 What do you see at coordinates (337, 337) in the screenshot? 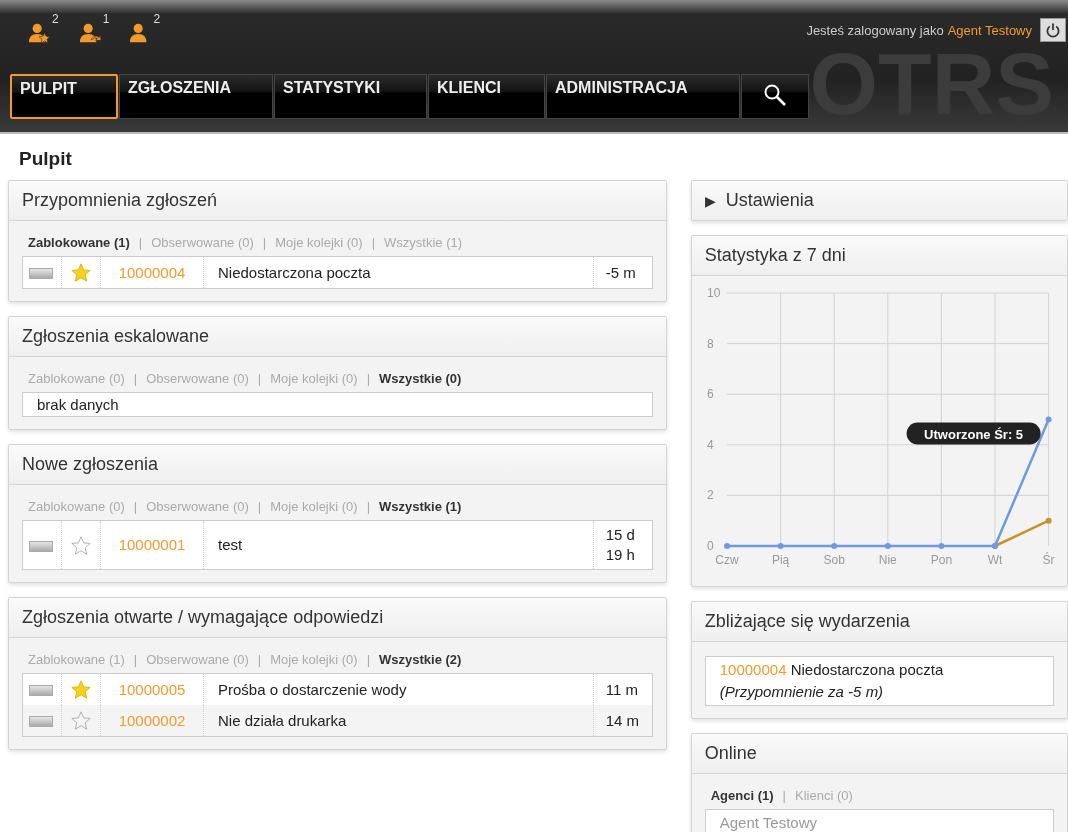
I see `widget-title: Zgłoszenia eskalowane` at bounding box center [337, 337].